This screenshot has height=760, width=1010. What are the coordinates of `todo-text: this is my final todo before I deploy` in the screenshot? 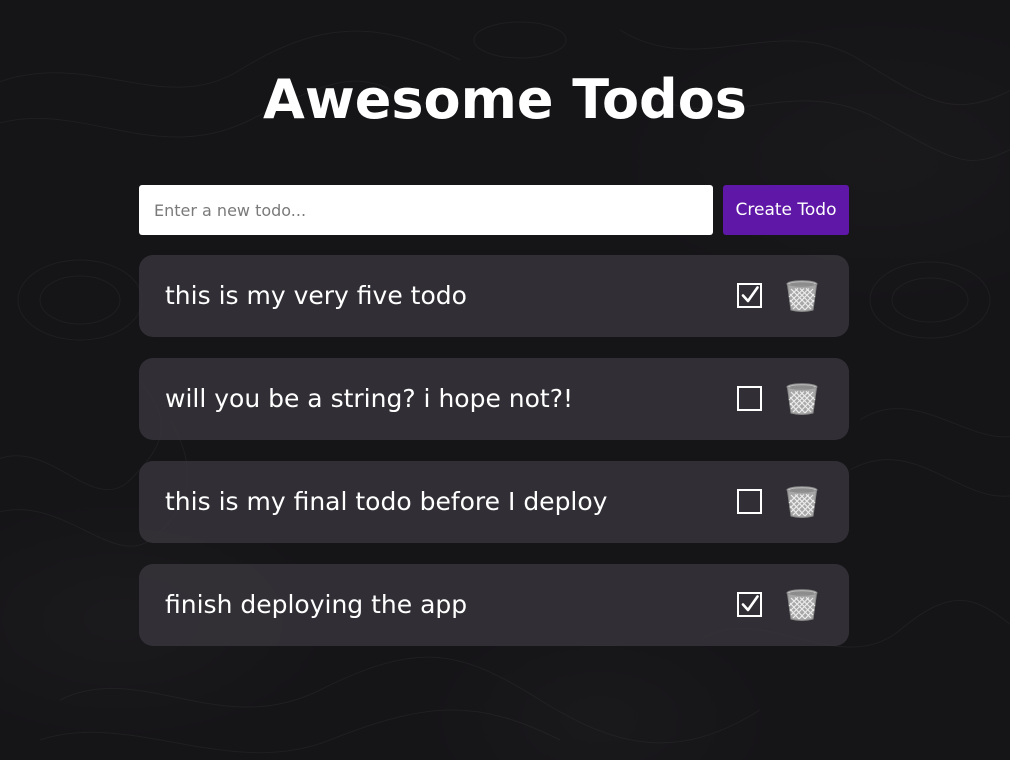 It's located at (386, 501).